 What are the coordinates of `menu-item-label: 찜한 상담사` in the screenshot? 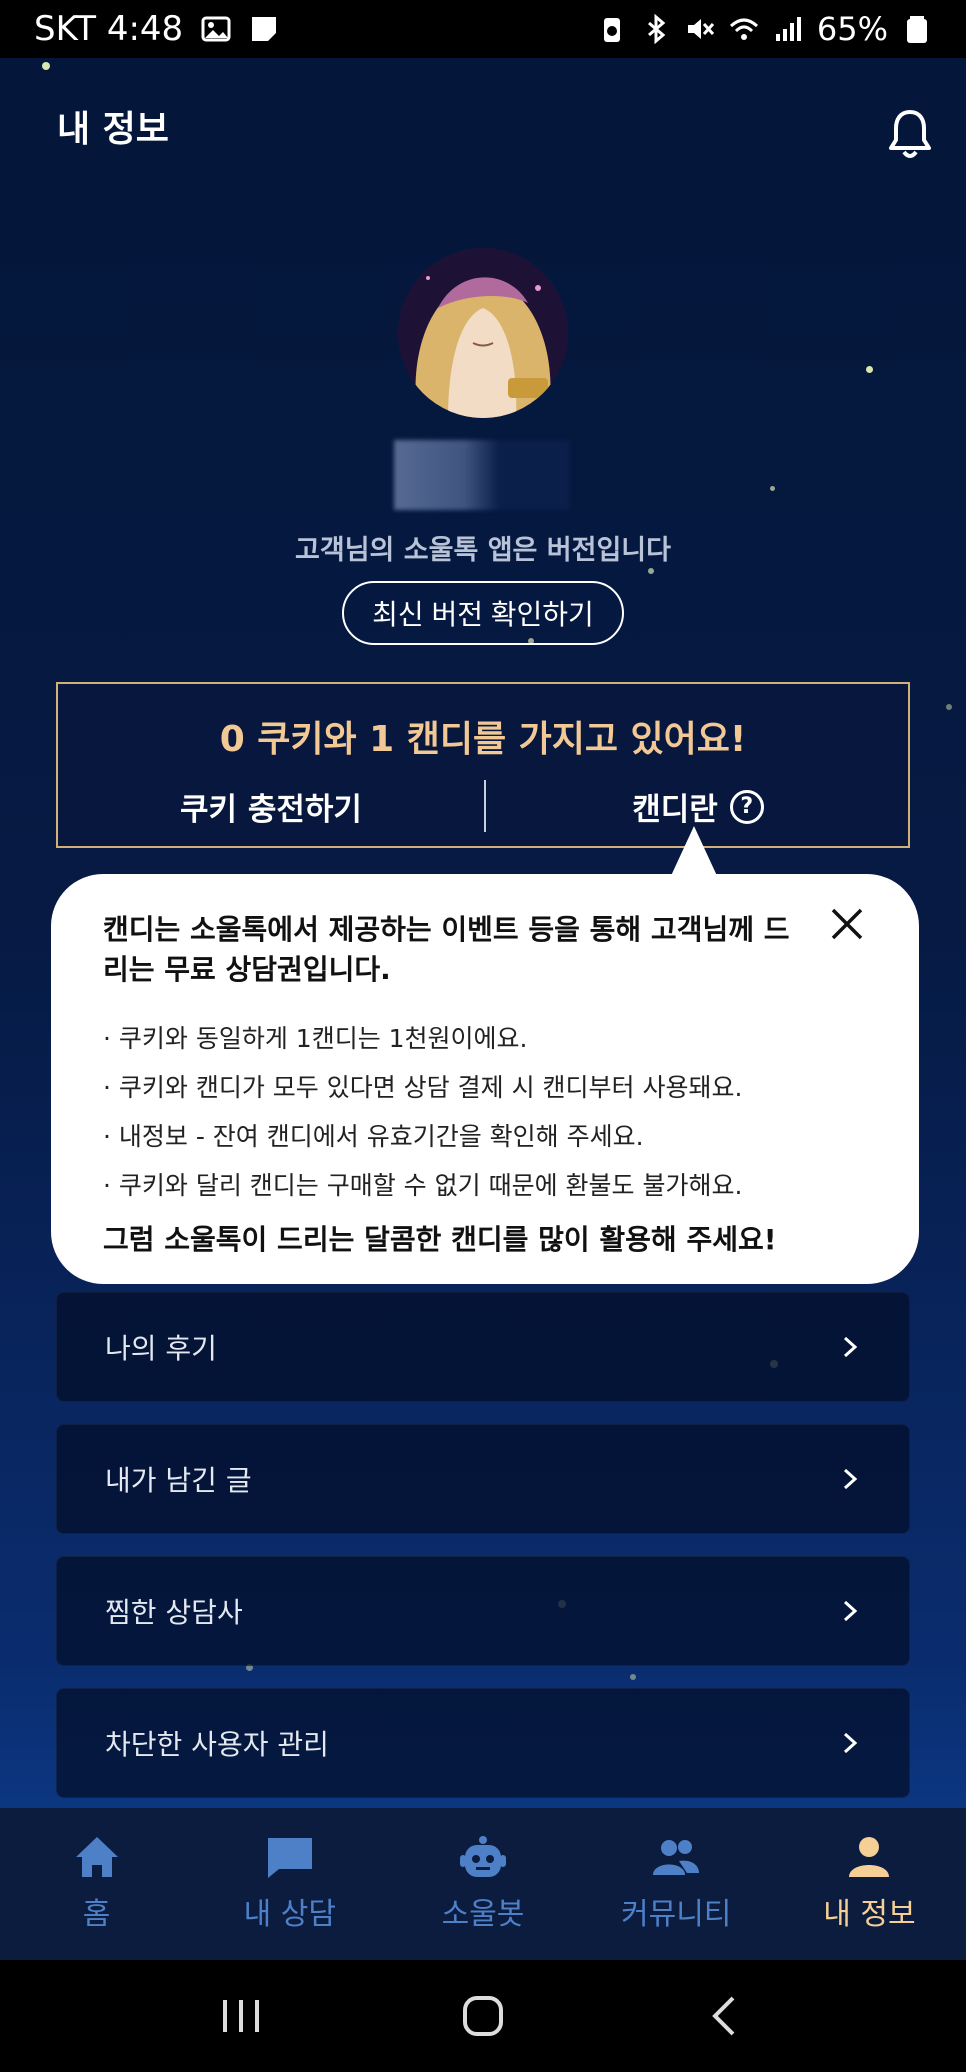 It's located at (174, 1612).